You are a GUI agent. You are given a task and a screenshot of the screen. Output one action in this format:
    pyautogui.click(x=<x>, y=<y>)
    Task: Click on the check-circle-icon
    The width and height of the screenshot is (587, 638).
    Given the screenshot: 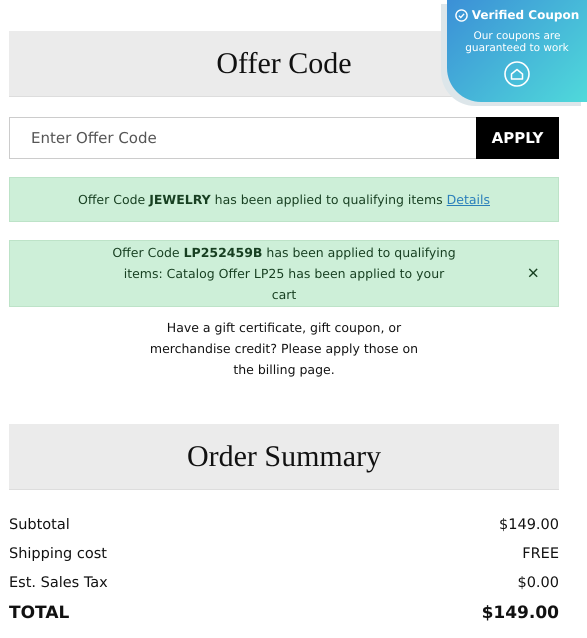 What is the action you would take?
    pyautogui.click(x=461, y=15)
    